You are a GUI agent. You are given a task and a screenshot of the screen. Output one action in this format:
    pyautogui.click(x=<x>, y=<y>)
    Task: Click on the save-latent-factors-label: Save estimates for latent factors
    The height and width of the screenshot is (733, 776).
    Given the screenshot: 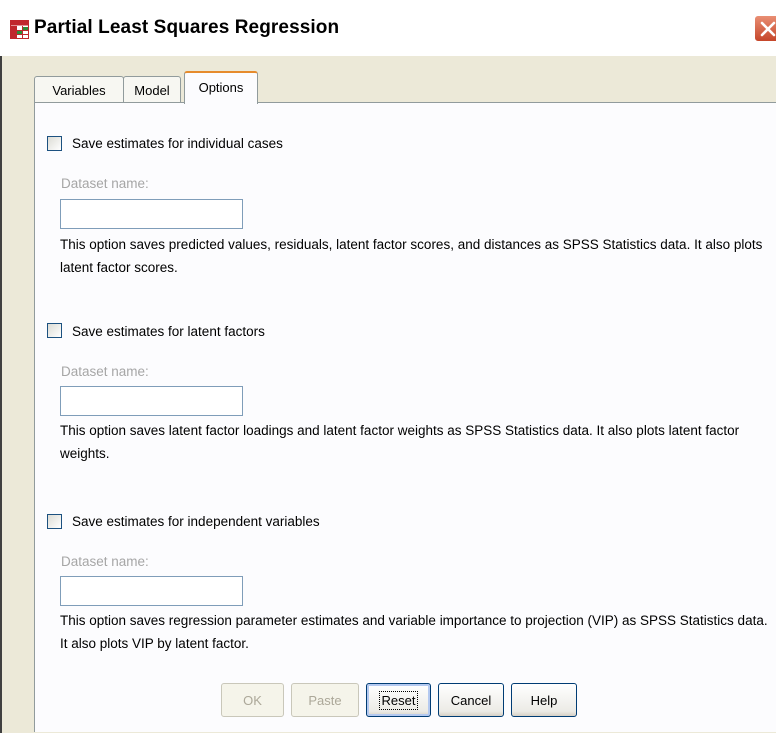 What is the action you would take?
    pyautogui.click(x=168, y=331)
    